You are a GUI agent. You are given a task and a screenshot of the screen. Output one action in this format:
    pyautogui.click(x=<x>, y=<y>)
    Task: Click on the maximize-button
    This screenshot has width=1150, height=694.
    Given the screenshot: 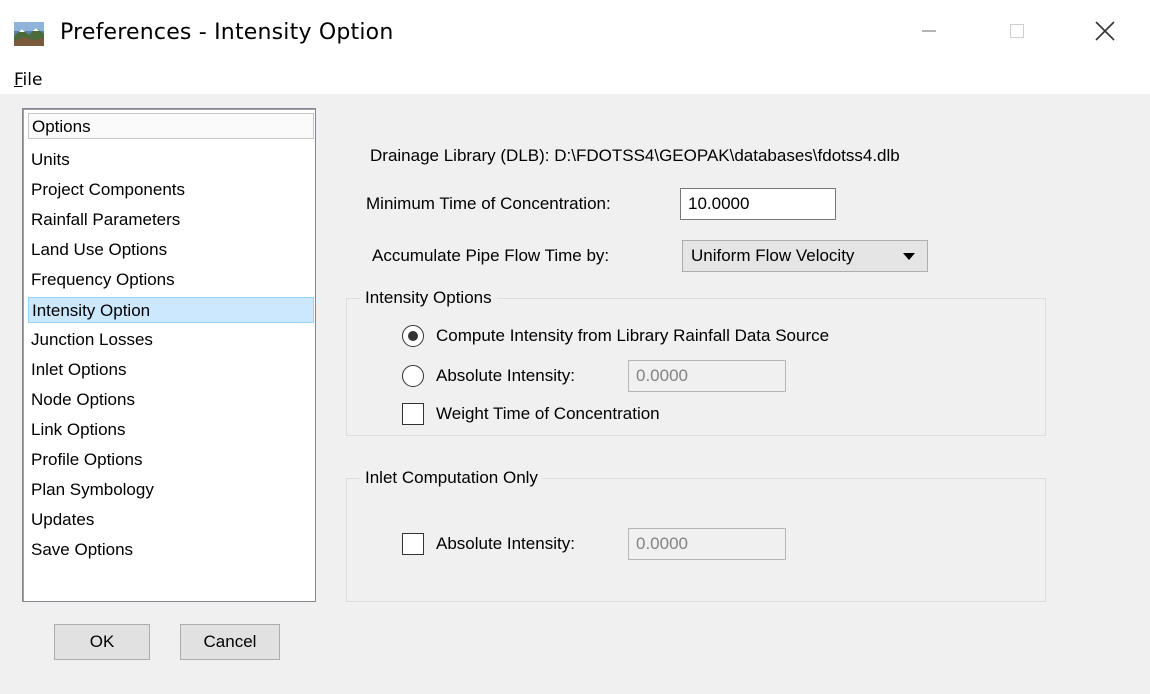 What is the action you would take?
    pyautogui.click(x=1017, y=33)
    